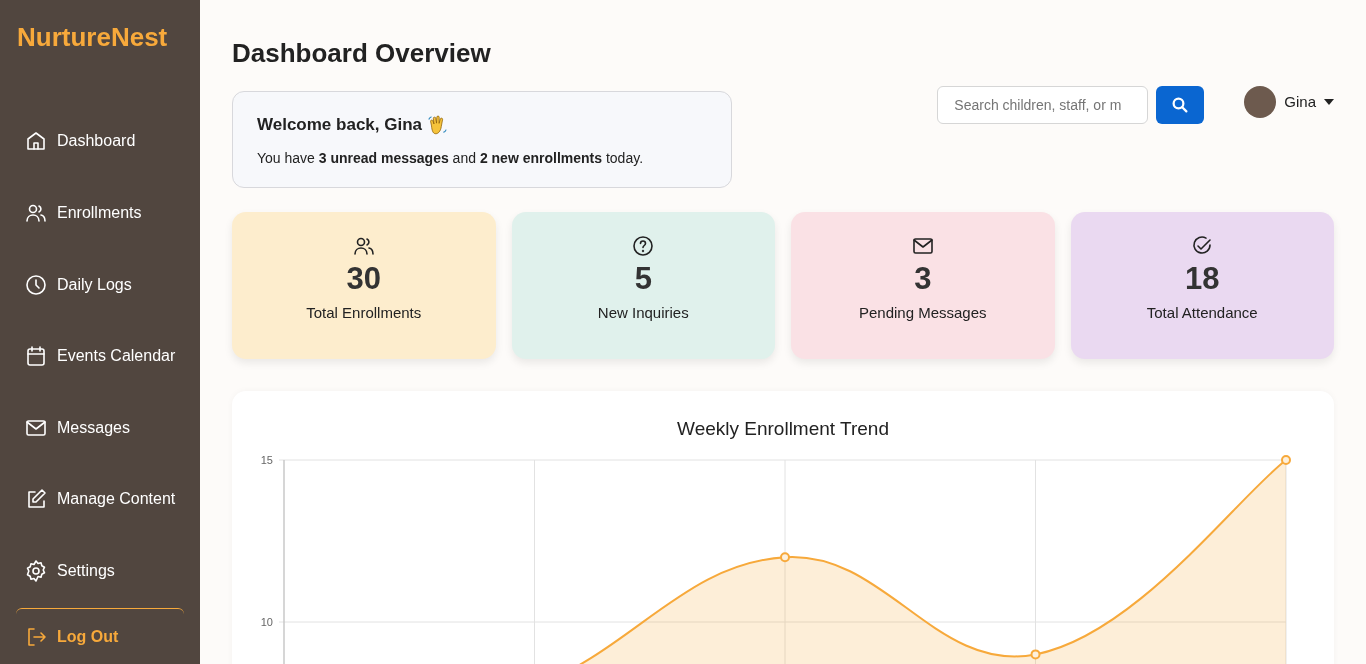  What do you see at coordinates (36, 284) in the screenshot?
I see `clock-icon` at bounding box center [36, 284].